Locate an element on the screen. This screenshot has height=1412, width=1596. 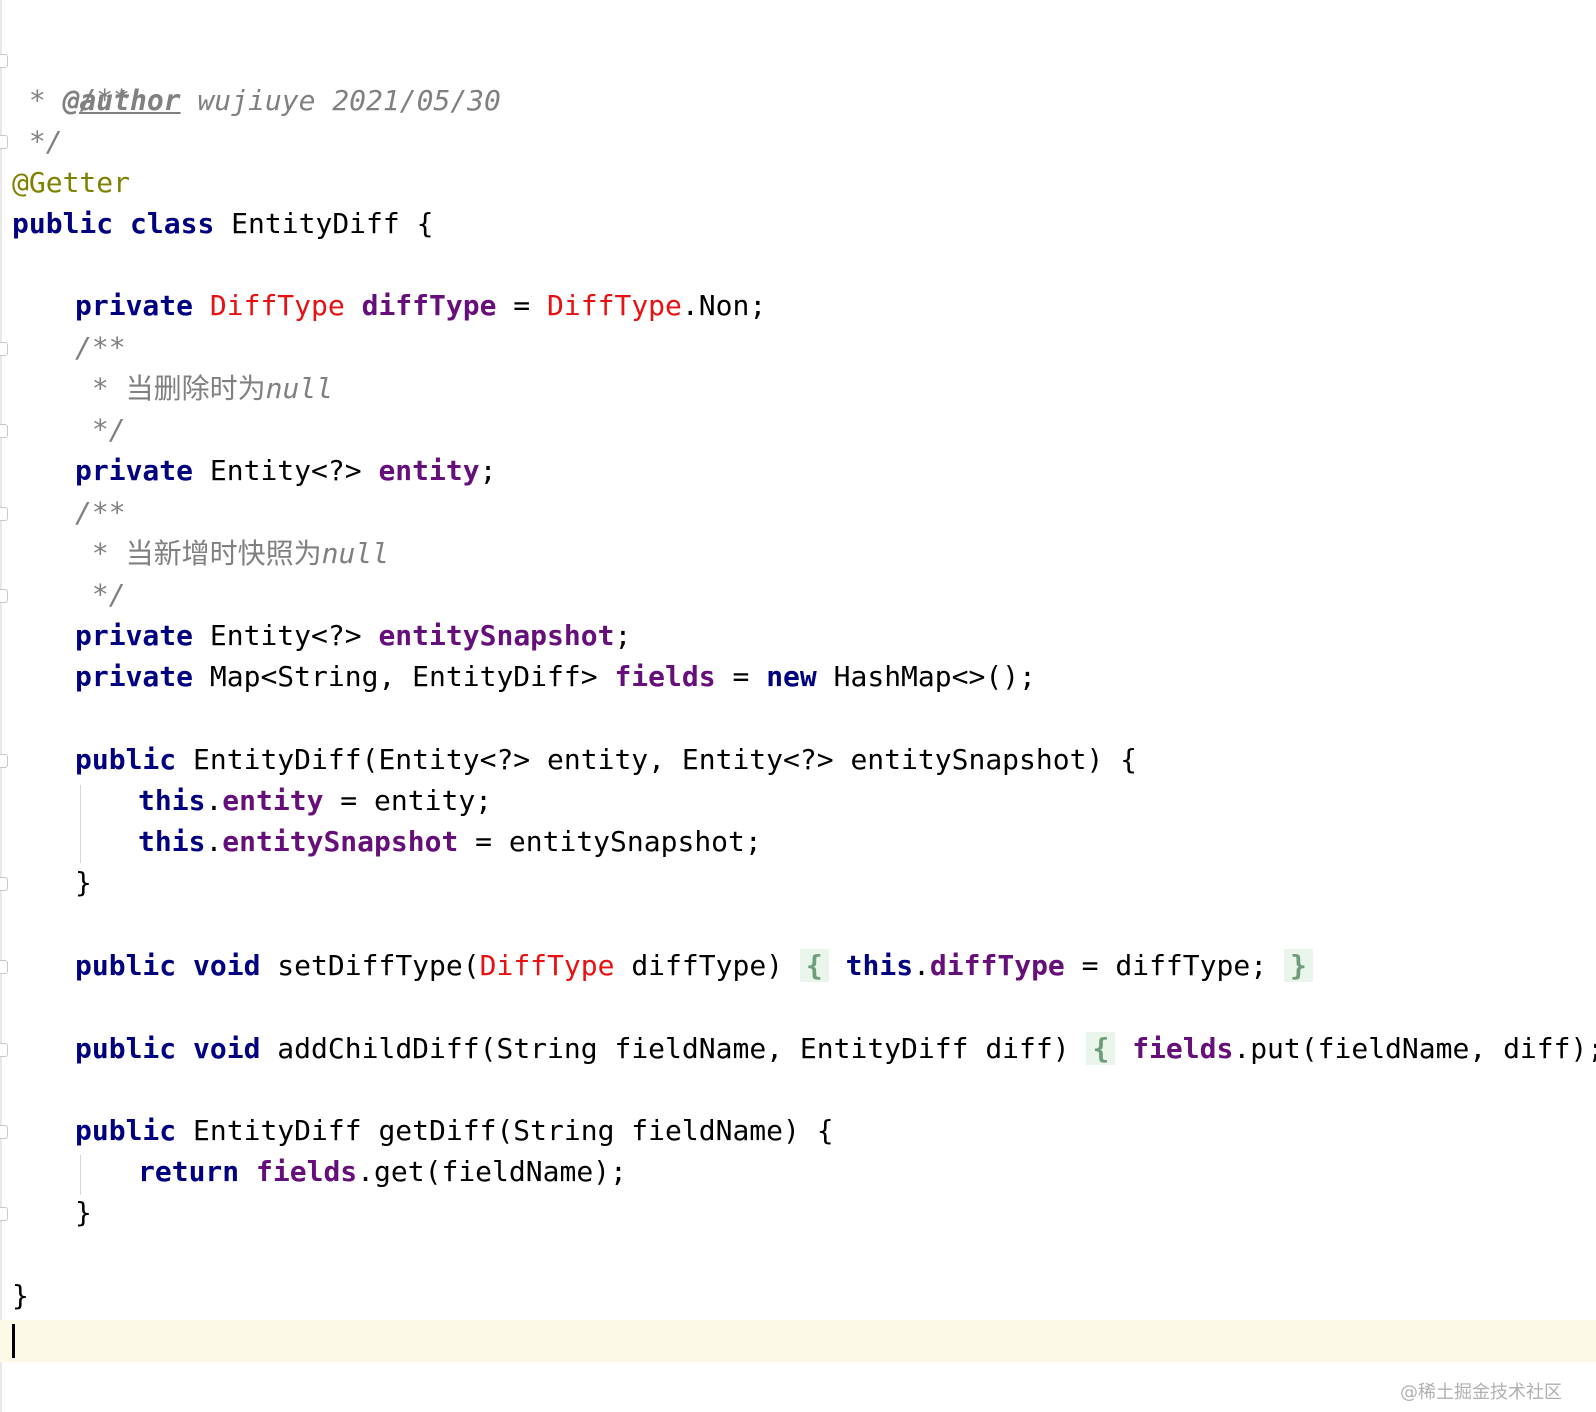
code-line-13: * 当新增时快照为null is located at coordinates (232, 554).